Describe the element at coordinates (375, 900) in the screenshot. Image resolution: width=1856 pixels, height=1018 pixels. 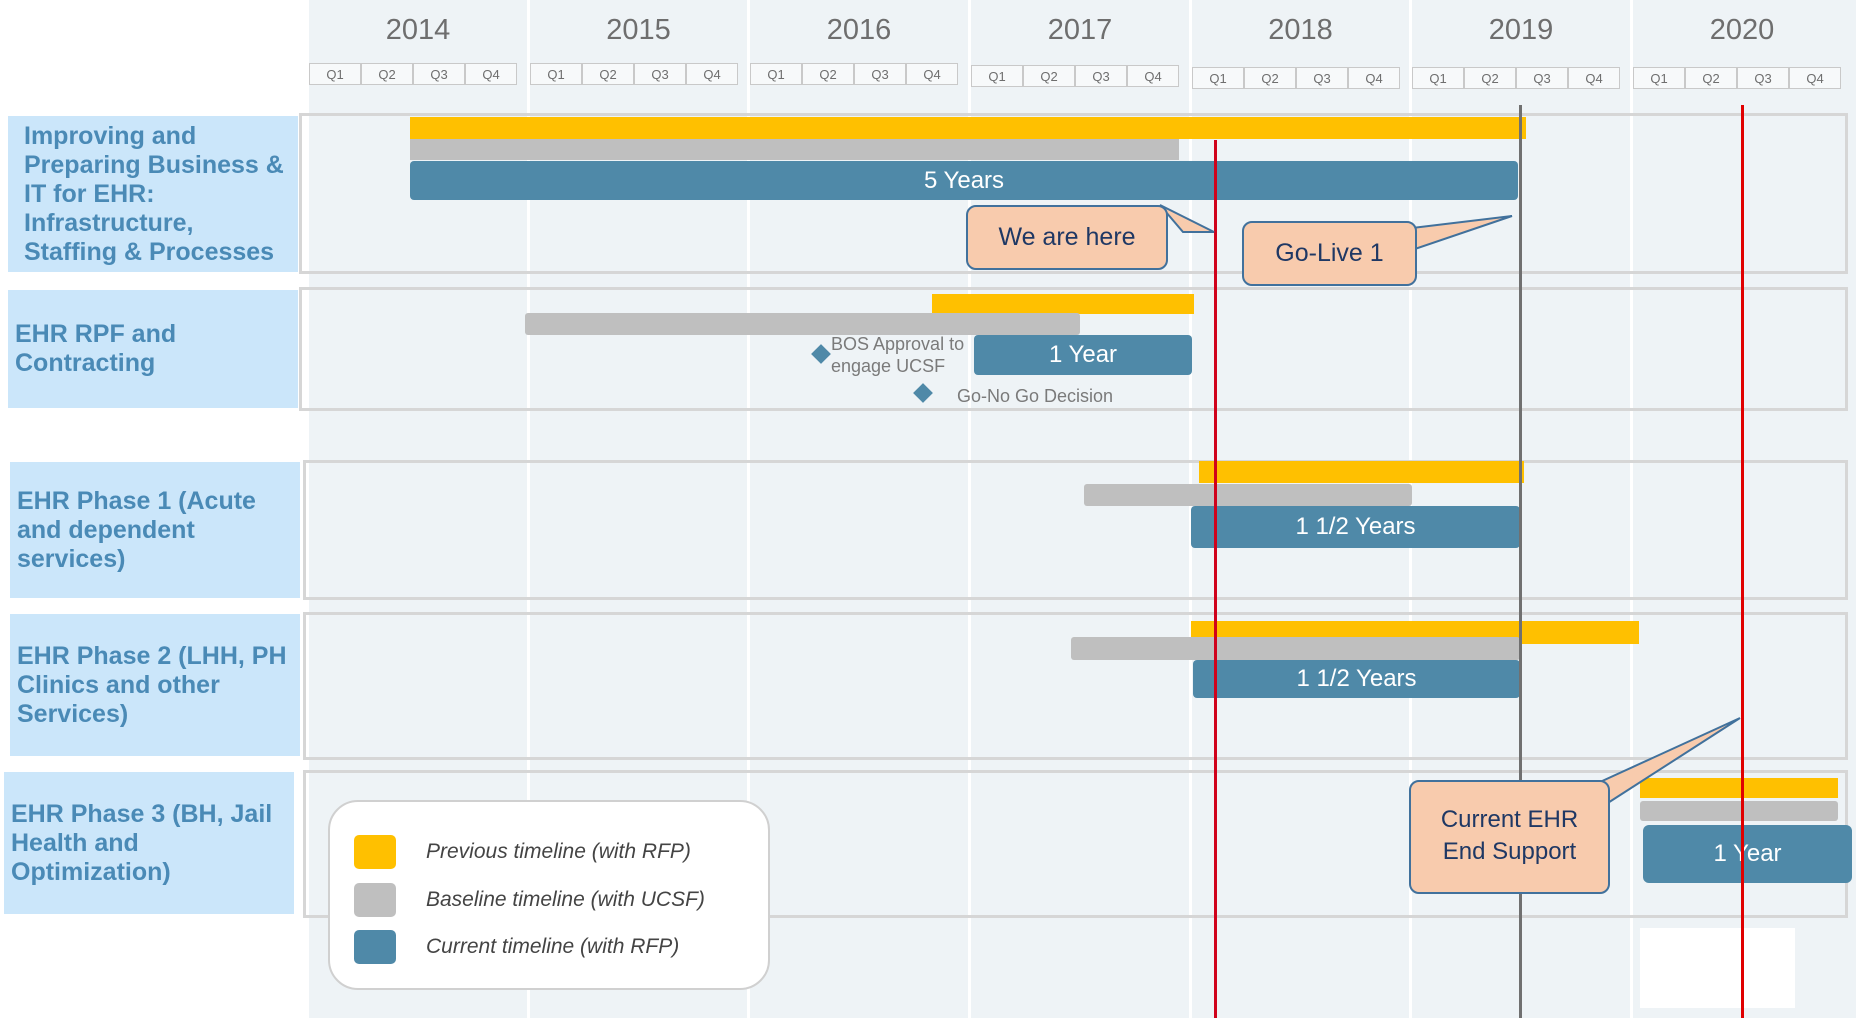
I see `legend-swatch-baseline` at that location.